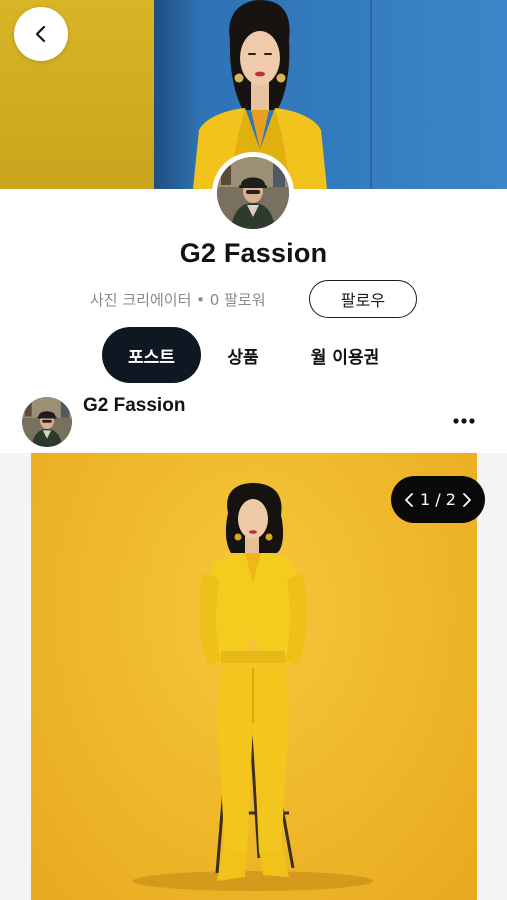 This screenshot has width=507, height=900. I want to click on tab-posts: 포스트, so click(151, 355).